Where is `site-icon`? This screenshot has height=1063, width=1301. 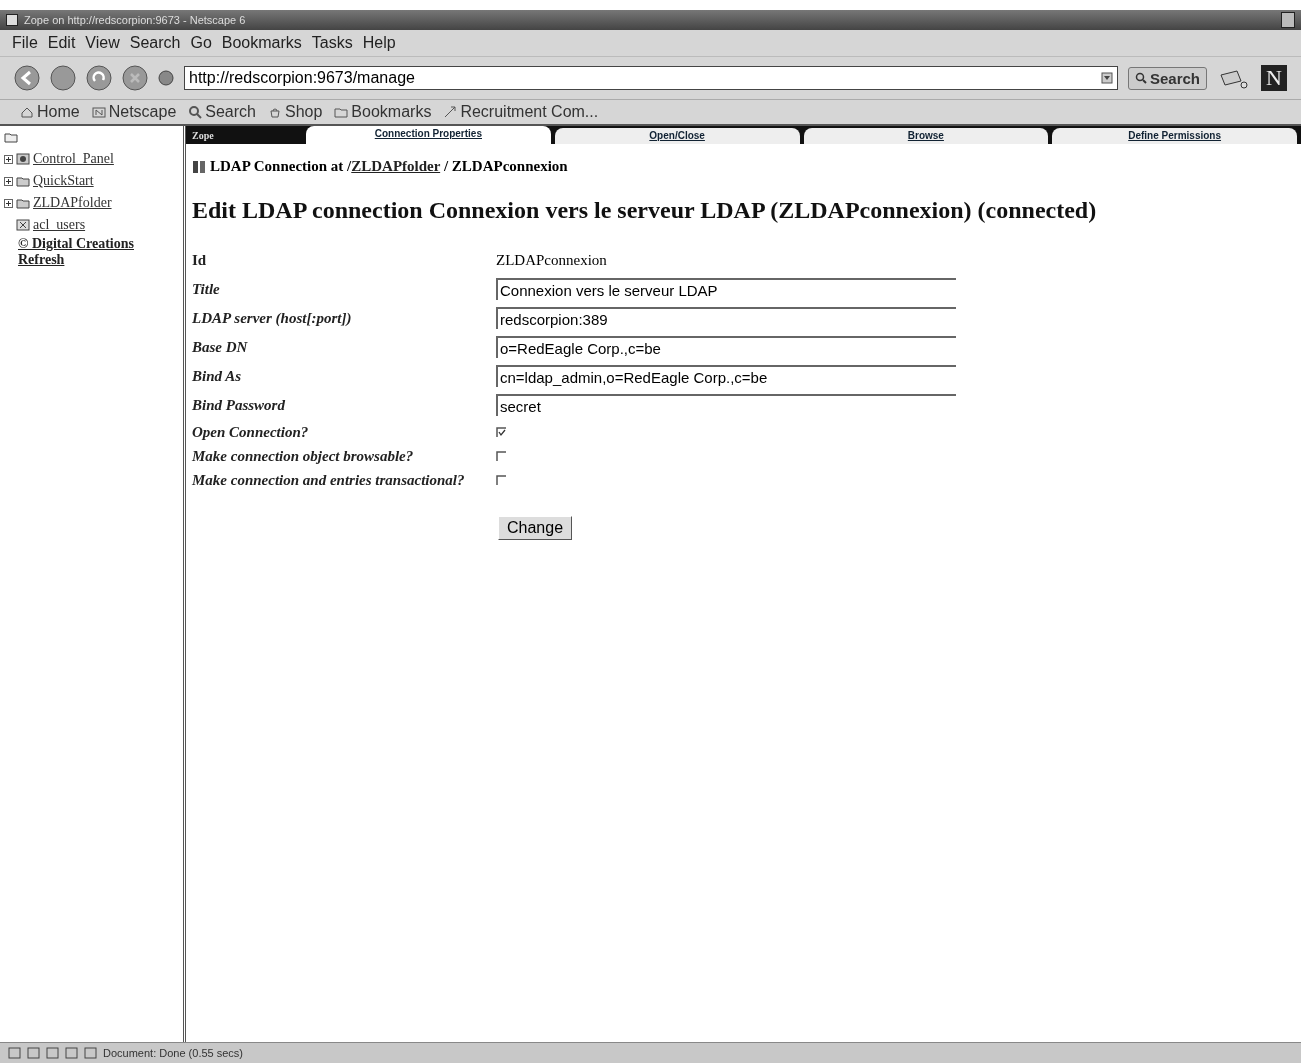
site-icon is located at coordinates (166, 78).